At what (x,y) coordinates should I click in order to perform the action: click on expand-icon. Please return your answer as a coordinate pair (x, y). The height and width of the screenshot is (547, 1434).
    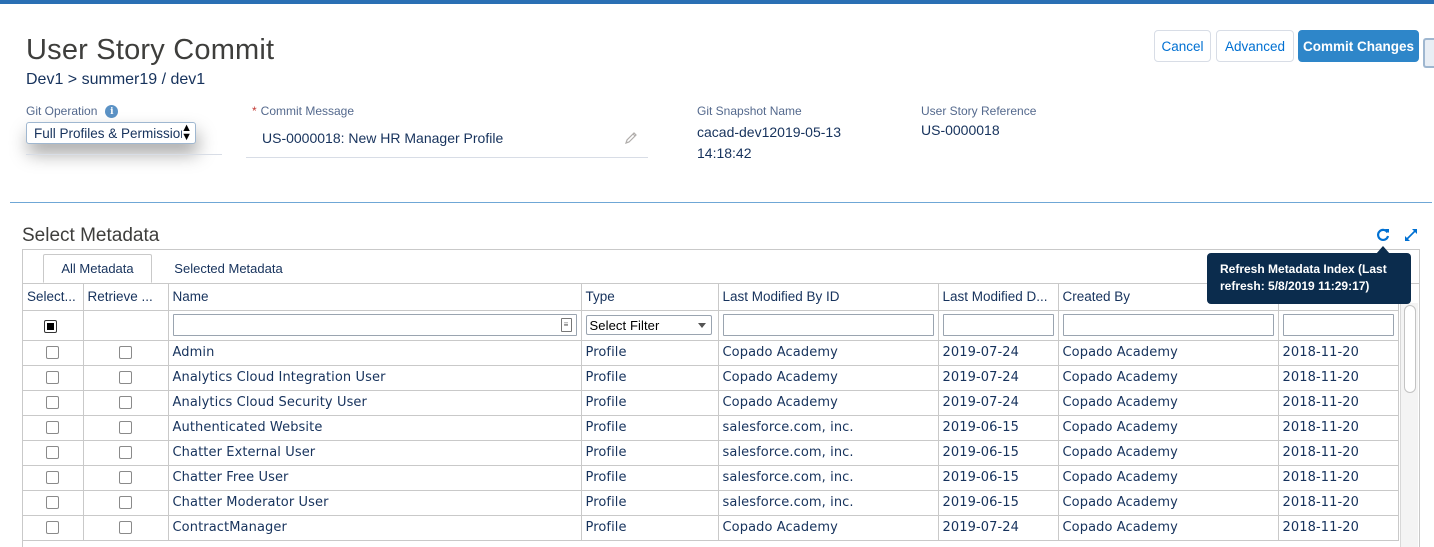
    Looking at the image, I should click on (1411, 235).